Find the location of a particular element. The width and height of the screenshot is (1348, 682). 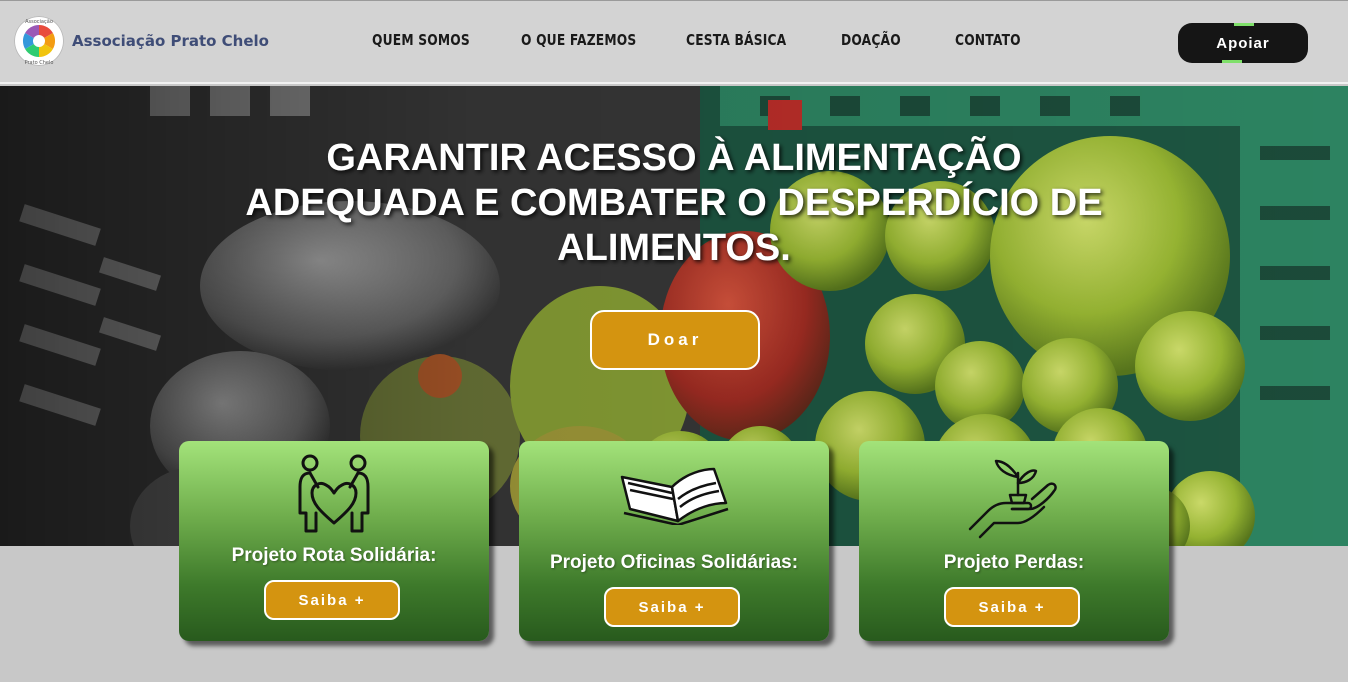

hand-plant-icon is located at coordinates (1014, 497).